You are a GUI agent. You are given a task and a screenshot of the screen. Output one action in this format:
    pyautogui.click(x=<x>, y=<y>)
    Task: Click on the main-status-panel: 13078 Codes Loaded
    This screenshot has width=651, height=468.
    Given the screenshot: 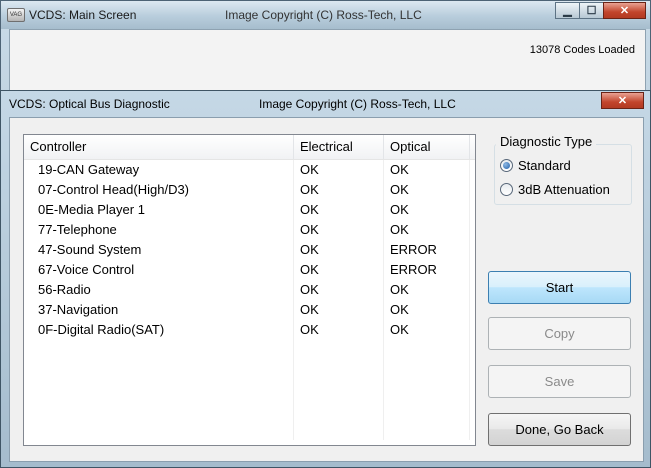 What is the action you would take?
    pyautogui.click(x=327, y=60)
    